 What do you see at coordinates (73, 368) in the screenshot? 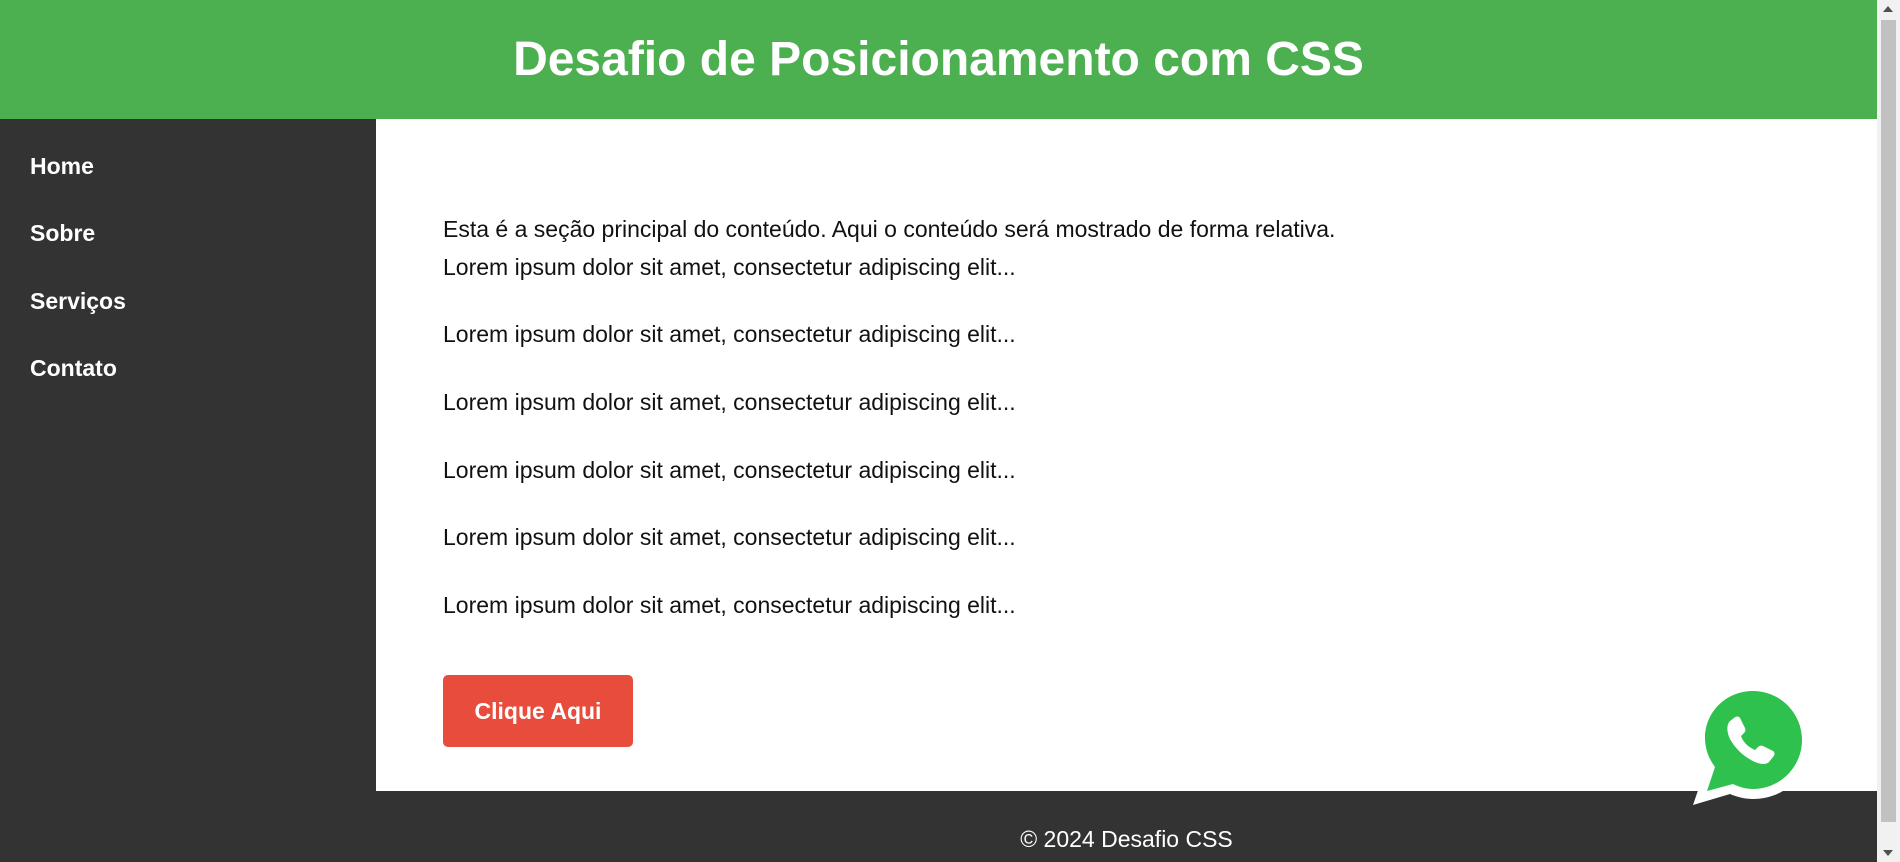
I see `sidebar-item-contato: Contato` at bounding box center [73, 368].